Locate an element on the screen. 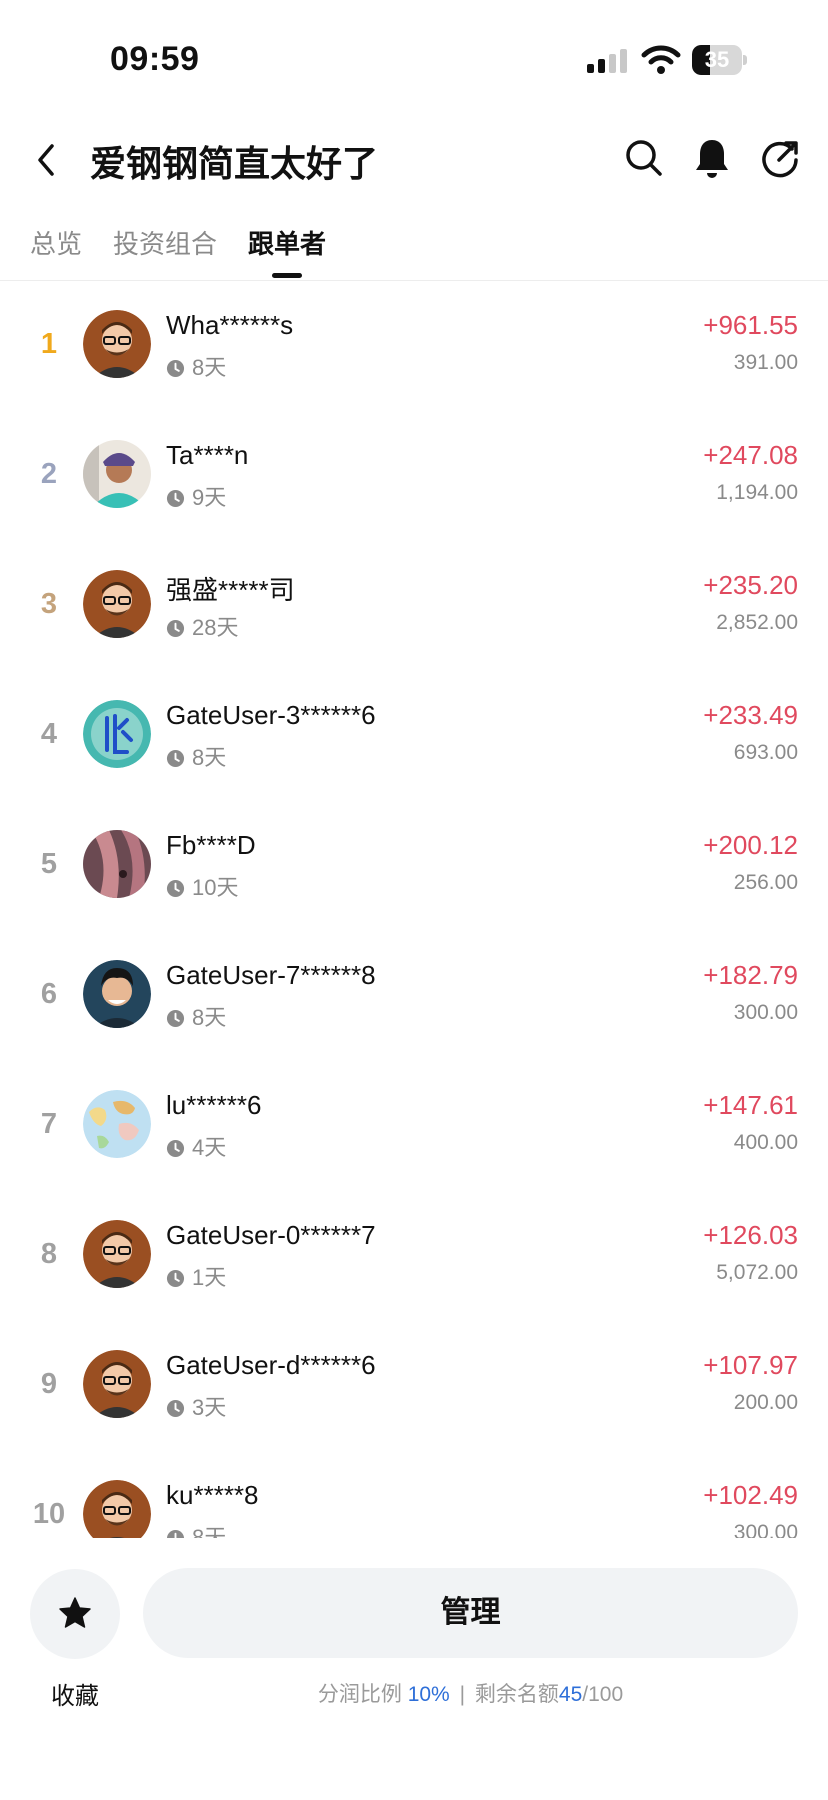  cellular-signal-icon is located at coordinates (607, 61).